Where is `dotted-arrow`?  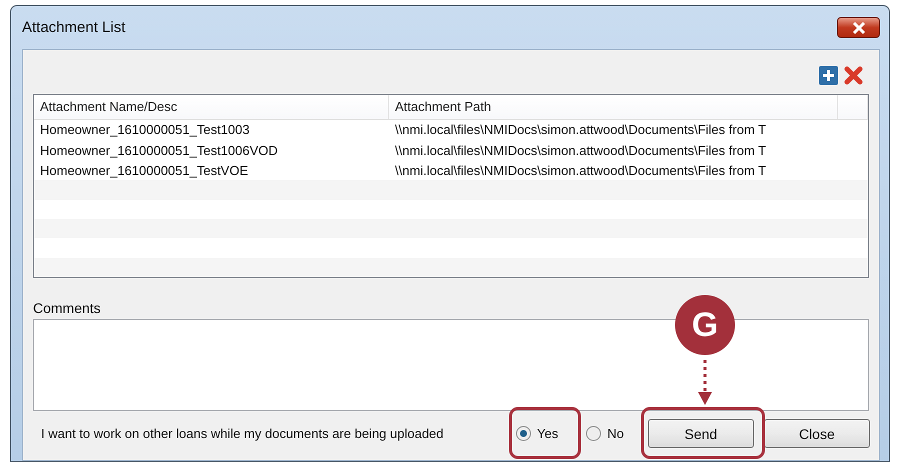
dotted-arrow is located at coordinates (705, 382).